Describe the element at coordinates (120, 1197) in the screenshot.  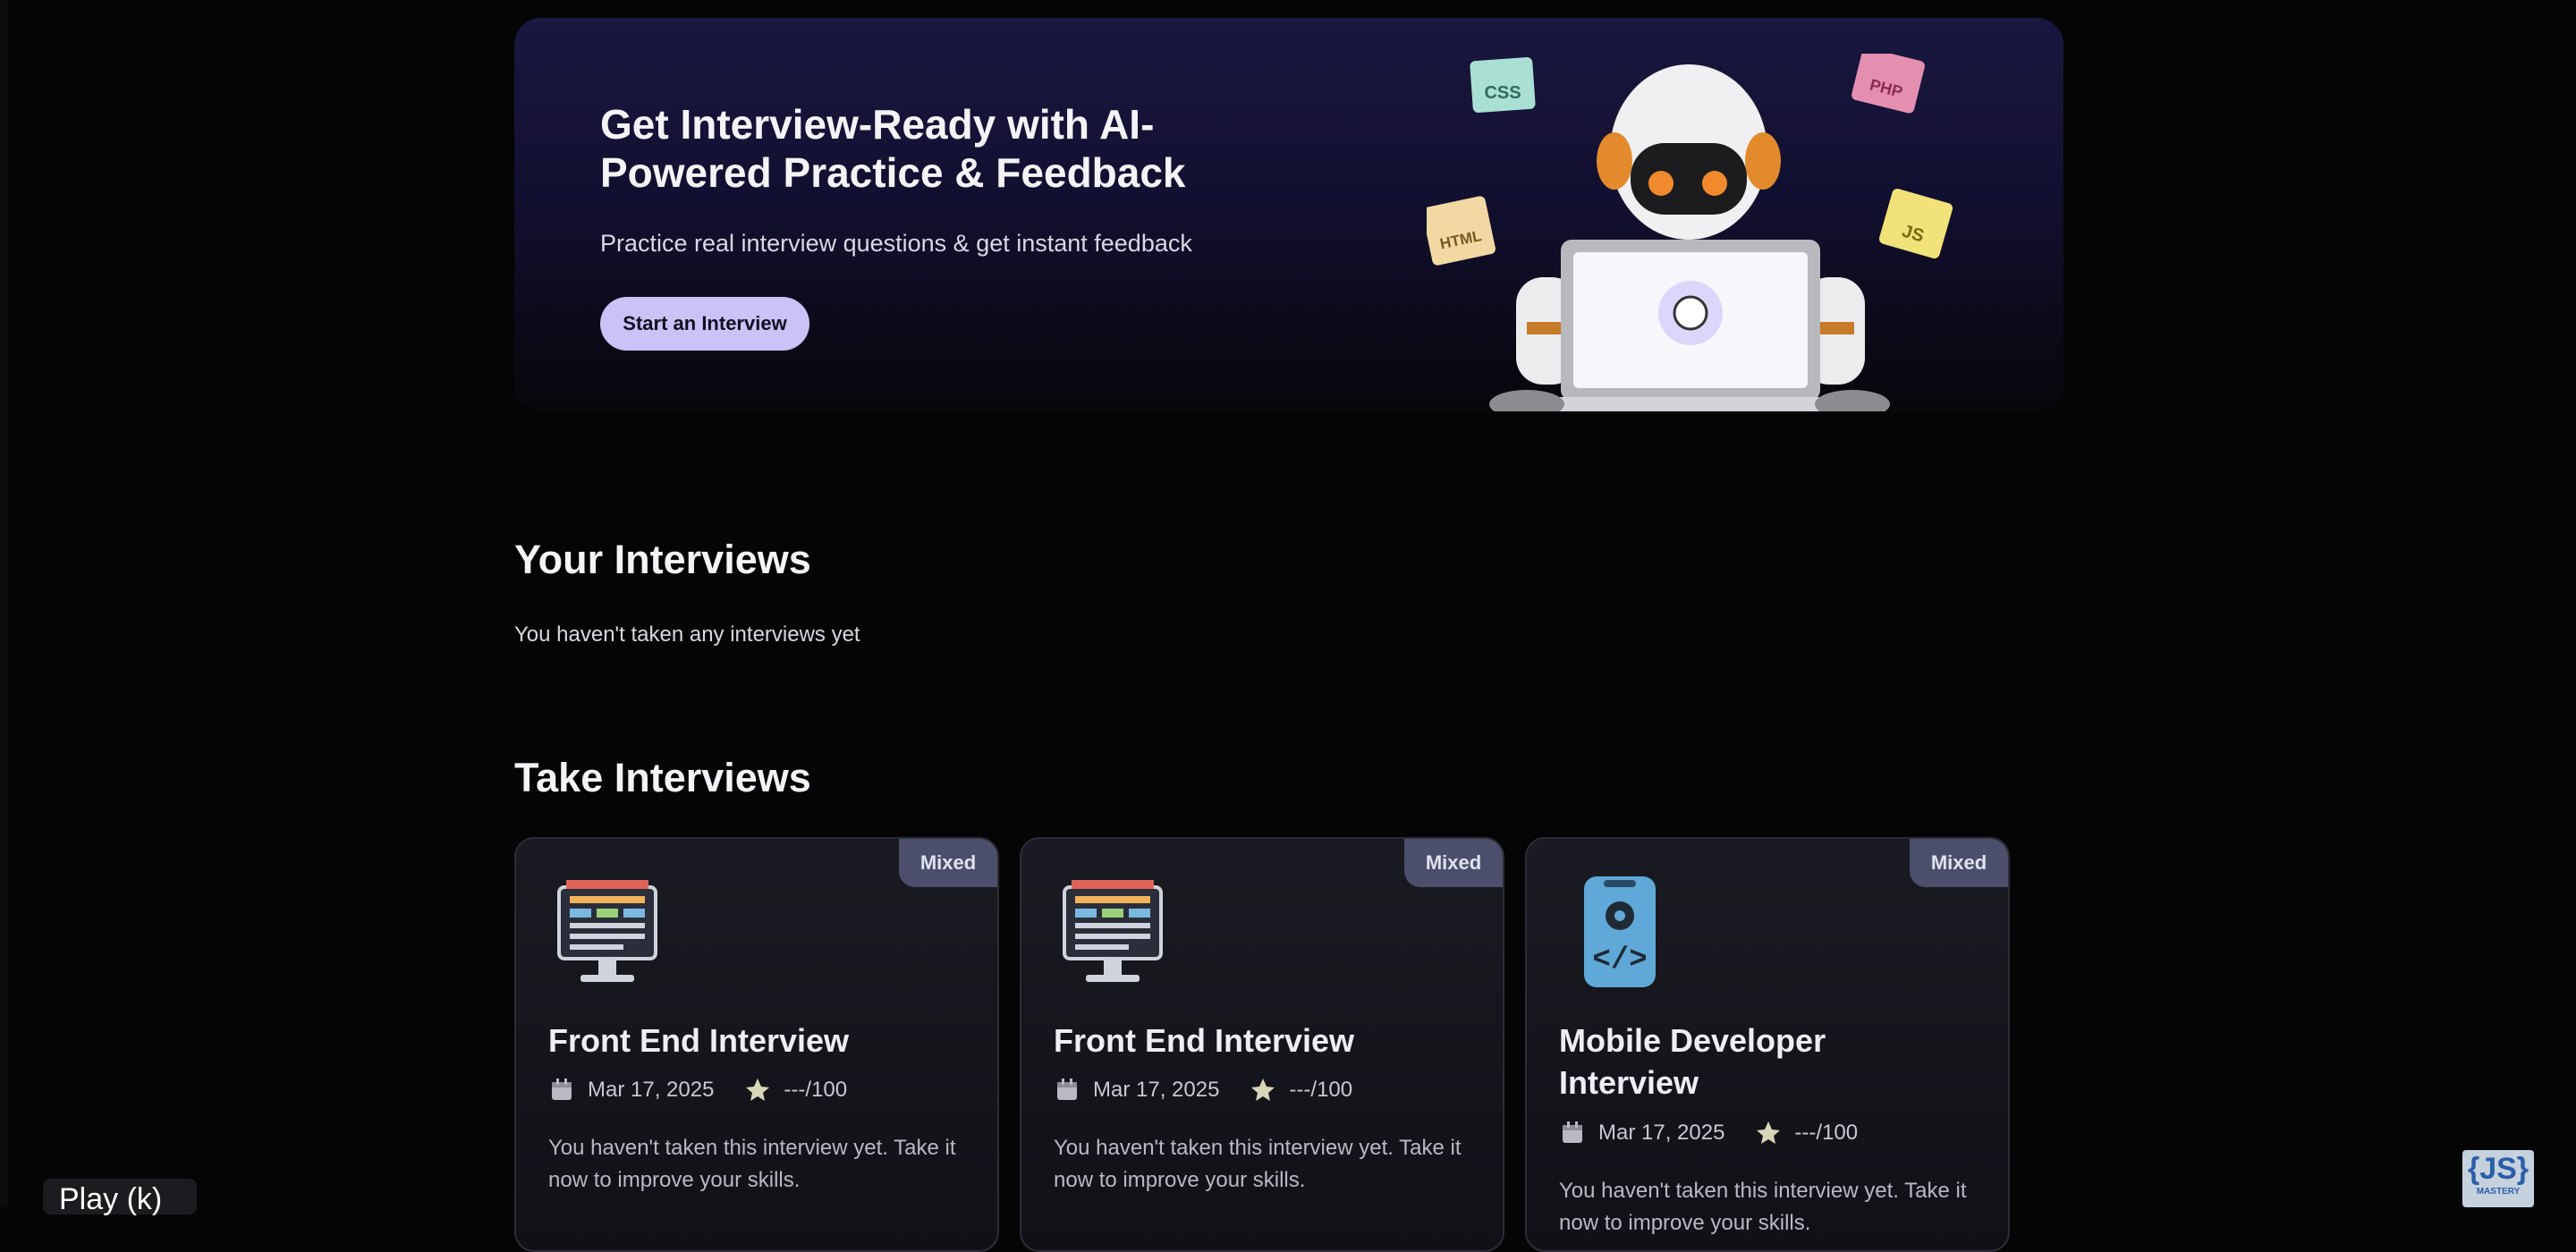
I see `play-button: Play (k)` at that location.